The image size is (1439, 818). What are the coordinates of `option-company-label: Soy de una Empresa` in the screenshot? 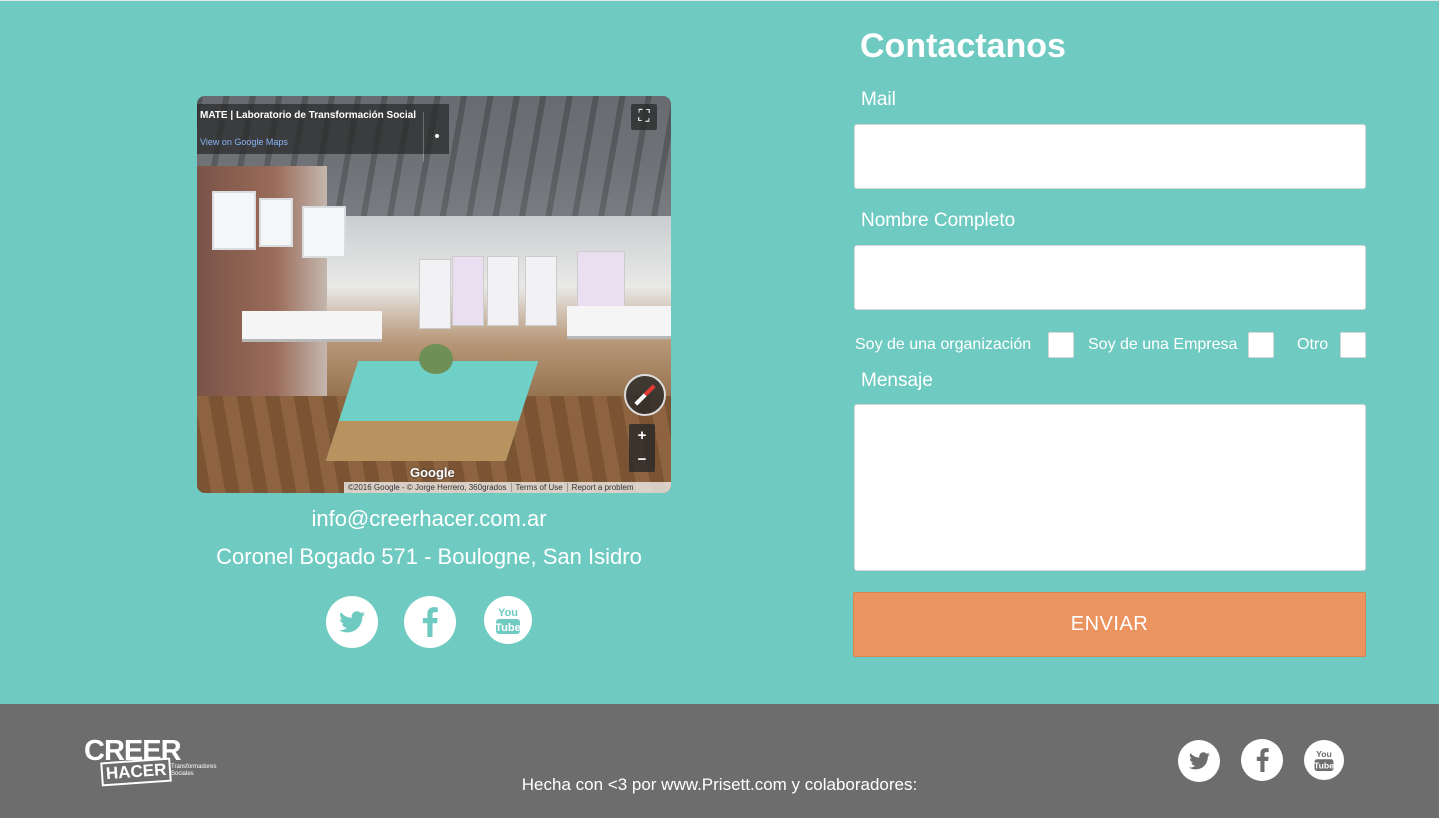 It's located at (1163, 344).